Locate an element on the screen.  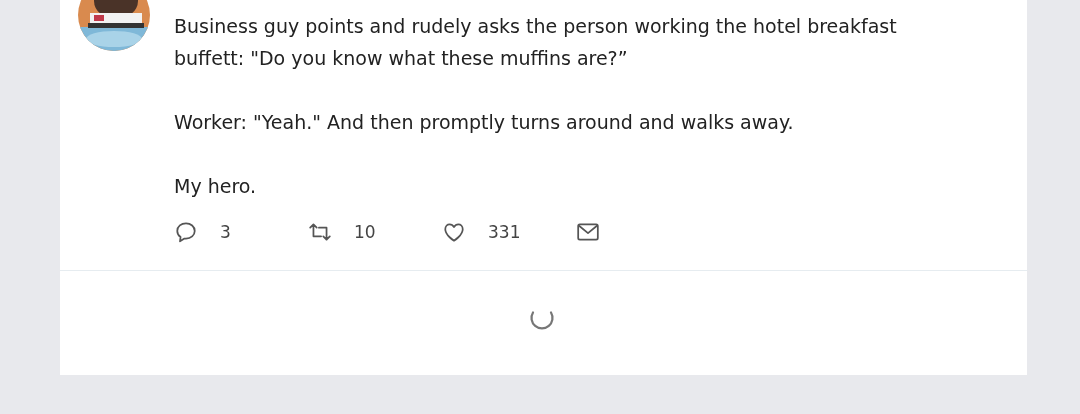
envelope-icon is located at coordinates (588, 232).